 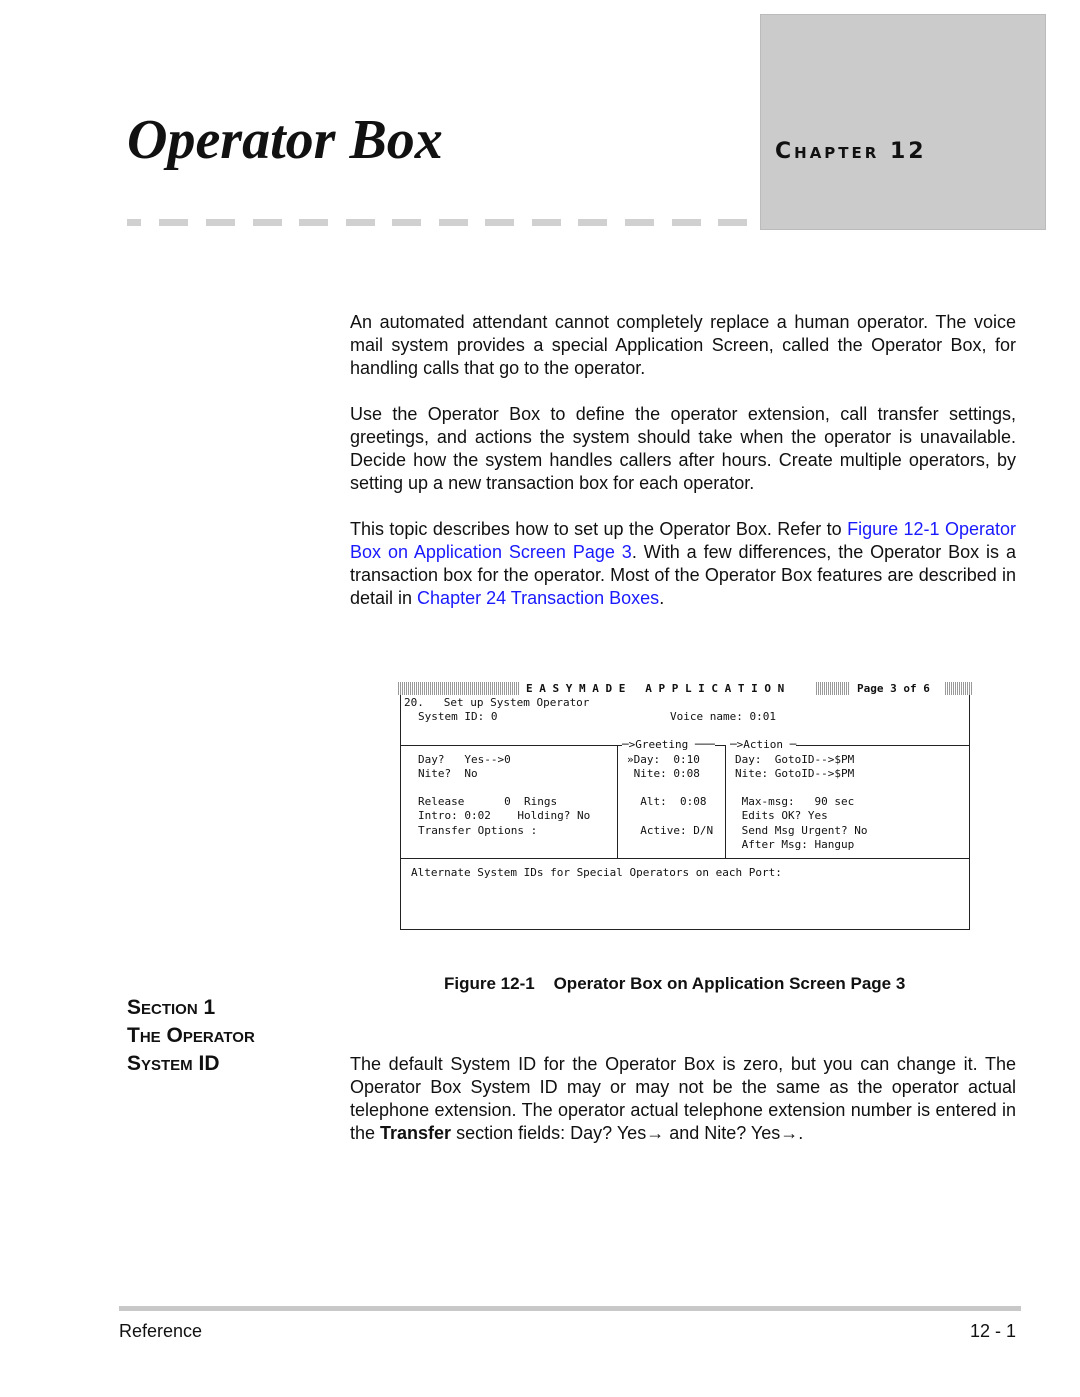 What do you see at coordinates (663, 773) in the screenshot?
I see `screen-line: Nite: 0:08` at bounding box center [663, 773].